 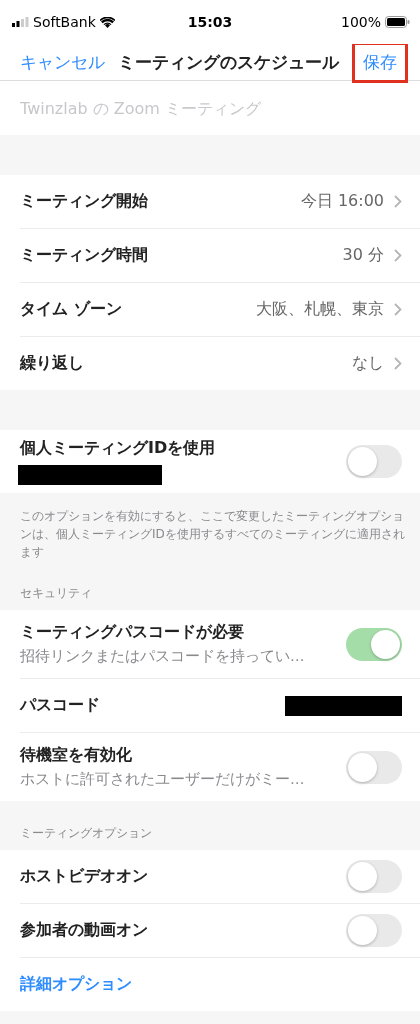 I want to click on signal-icon, so click(x=20, y=22).